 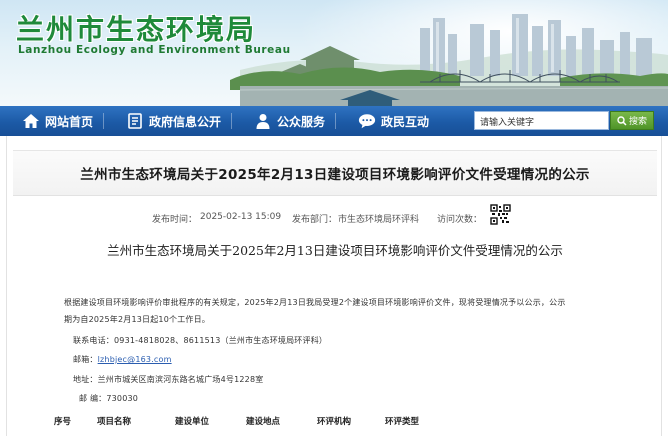 I want to click on address-label: 地址：, so click(x=85, y=379).